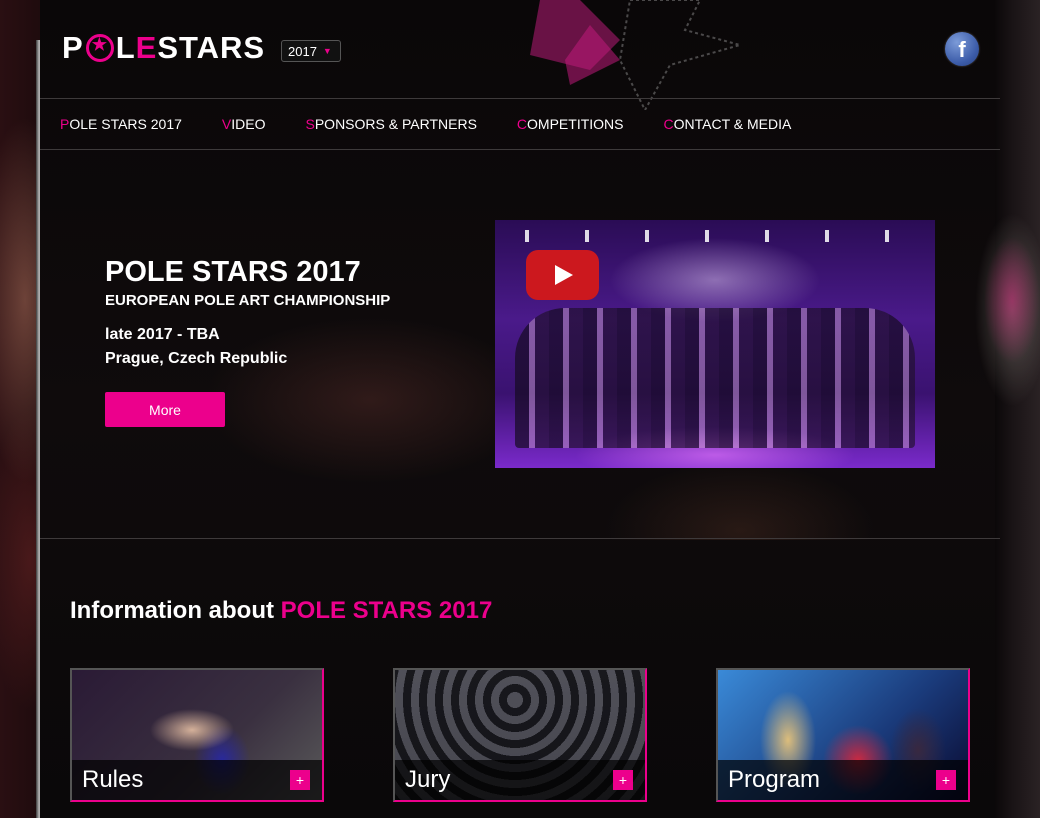 The height and width of the screenshot is (818, 1040). What do you see at coordinates (637, 55) in the screenshot?
I see `star-decoration` at bounding box center [637, 55].